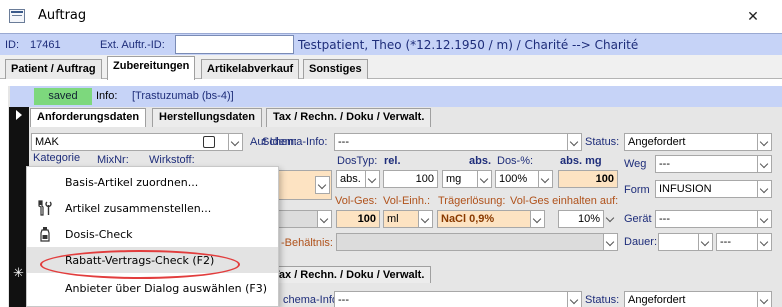 This screenshot has width=782, height=307. What do you see at coordinates (19, 115) in the screenshot?
I see `current-record-icon` at bounding box center [19, 115].